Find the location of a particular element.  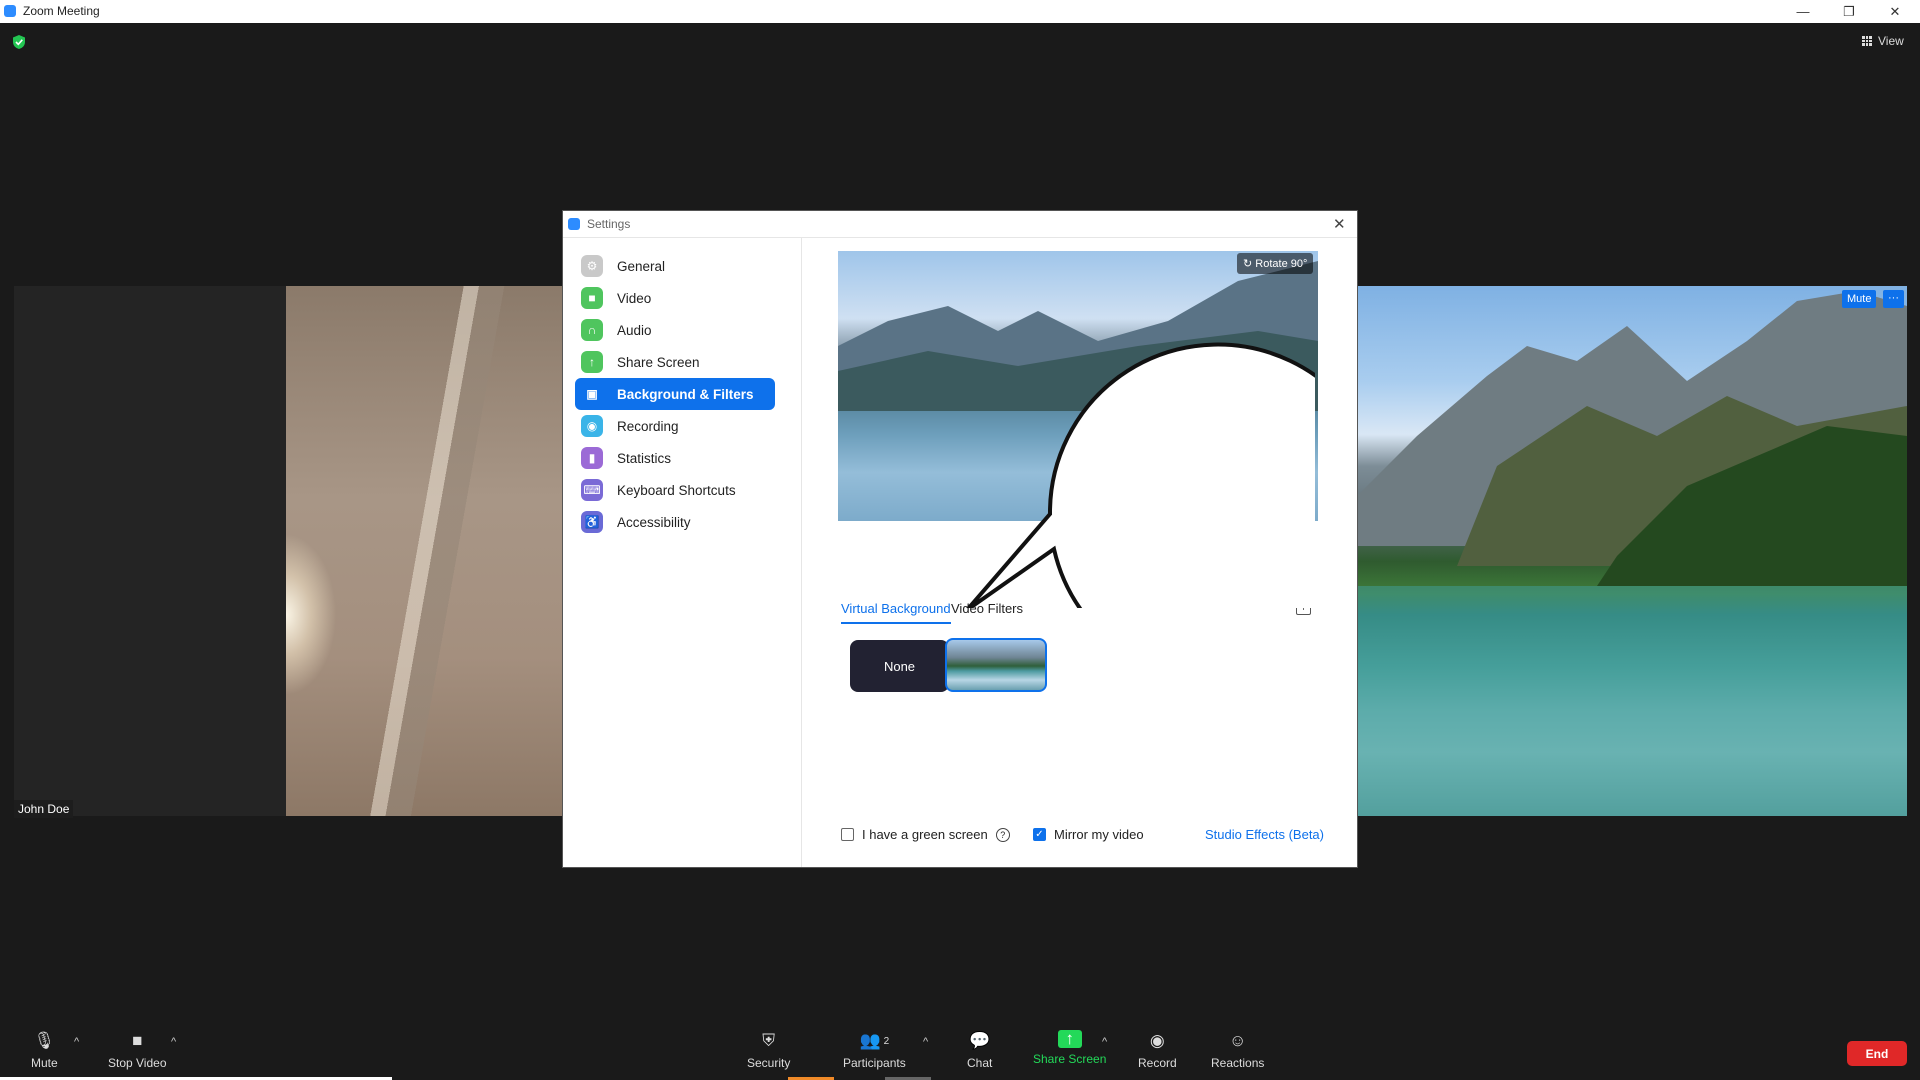

share-screen-label: Share Screen is located at coordinates (1070, 1059).